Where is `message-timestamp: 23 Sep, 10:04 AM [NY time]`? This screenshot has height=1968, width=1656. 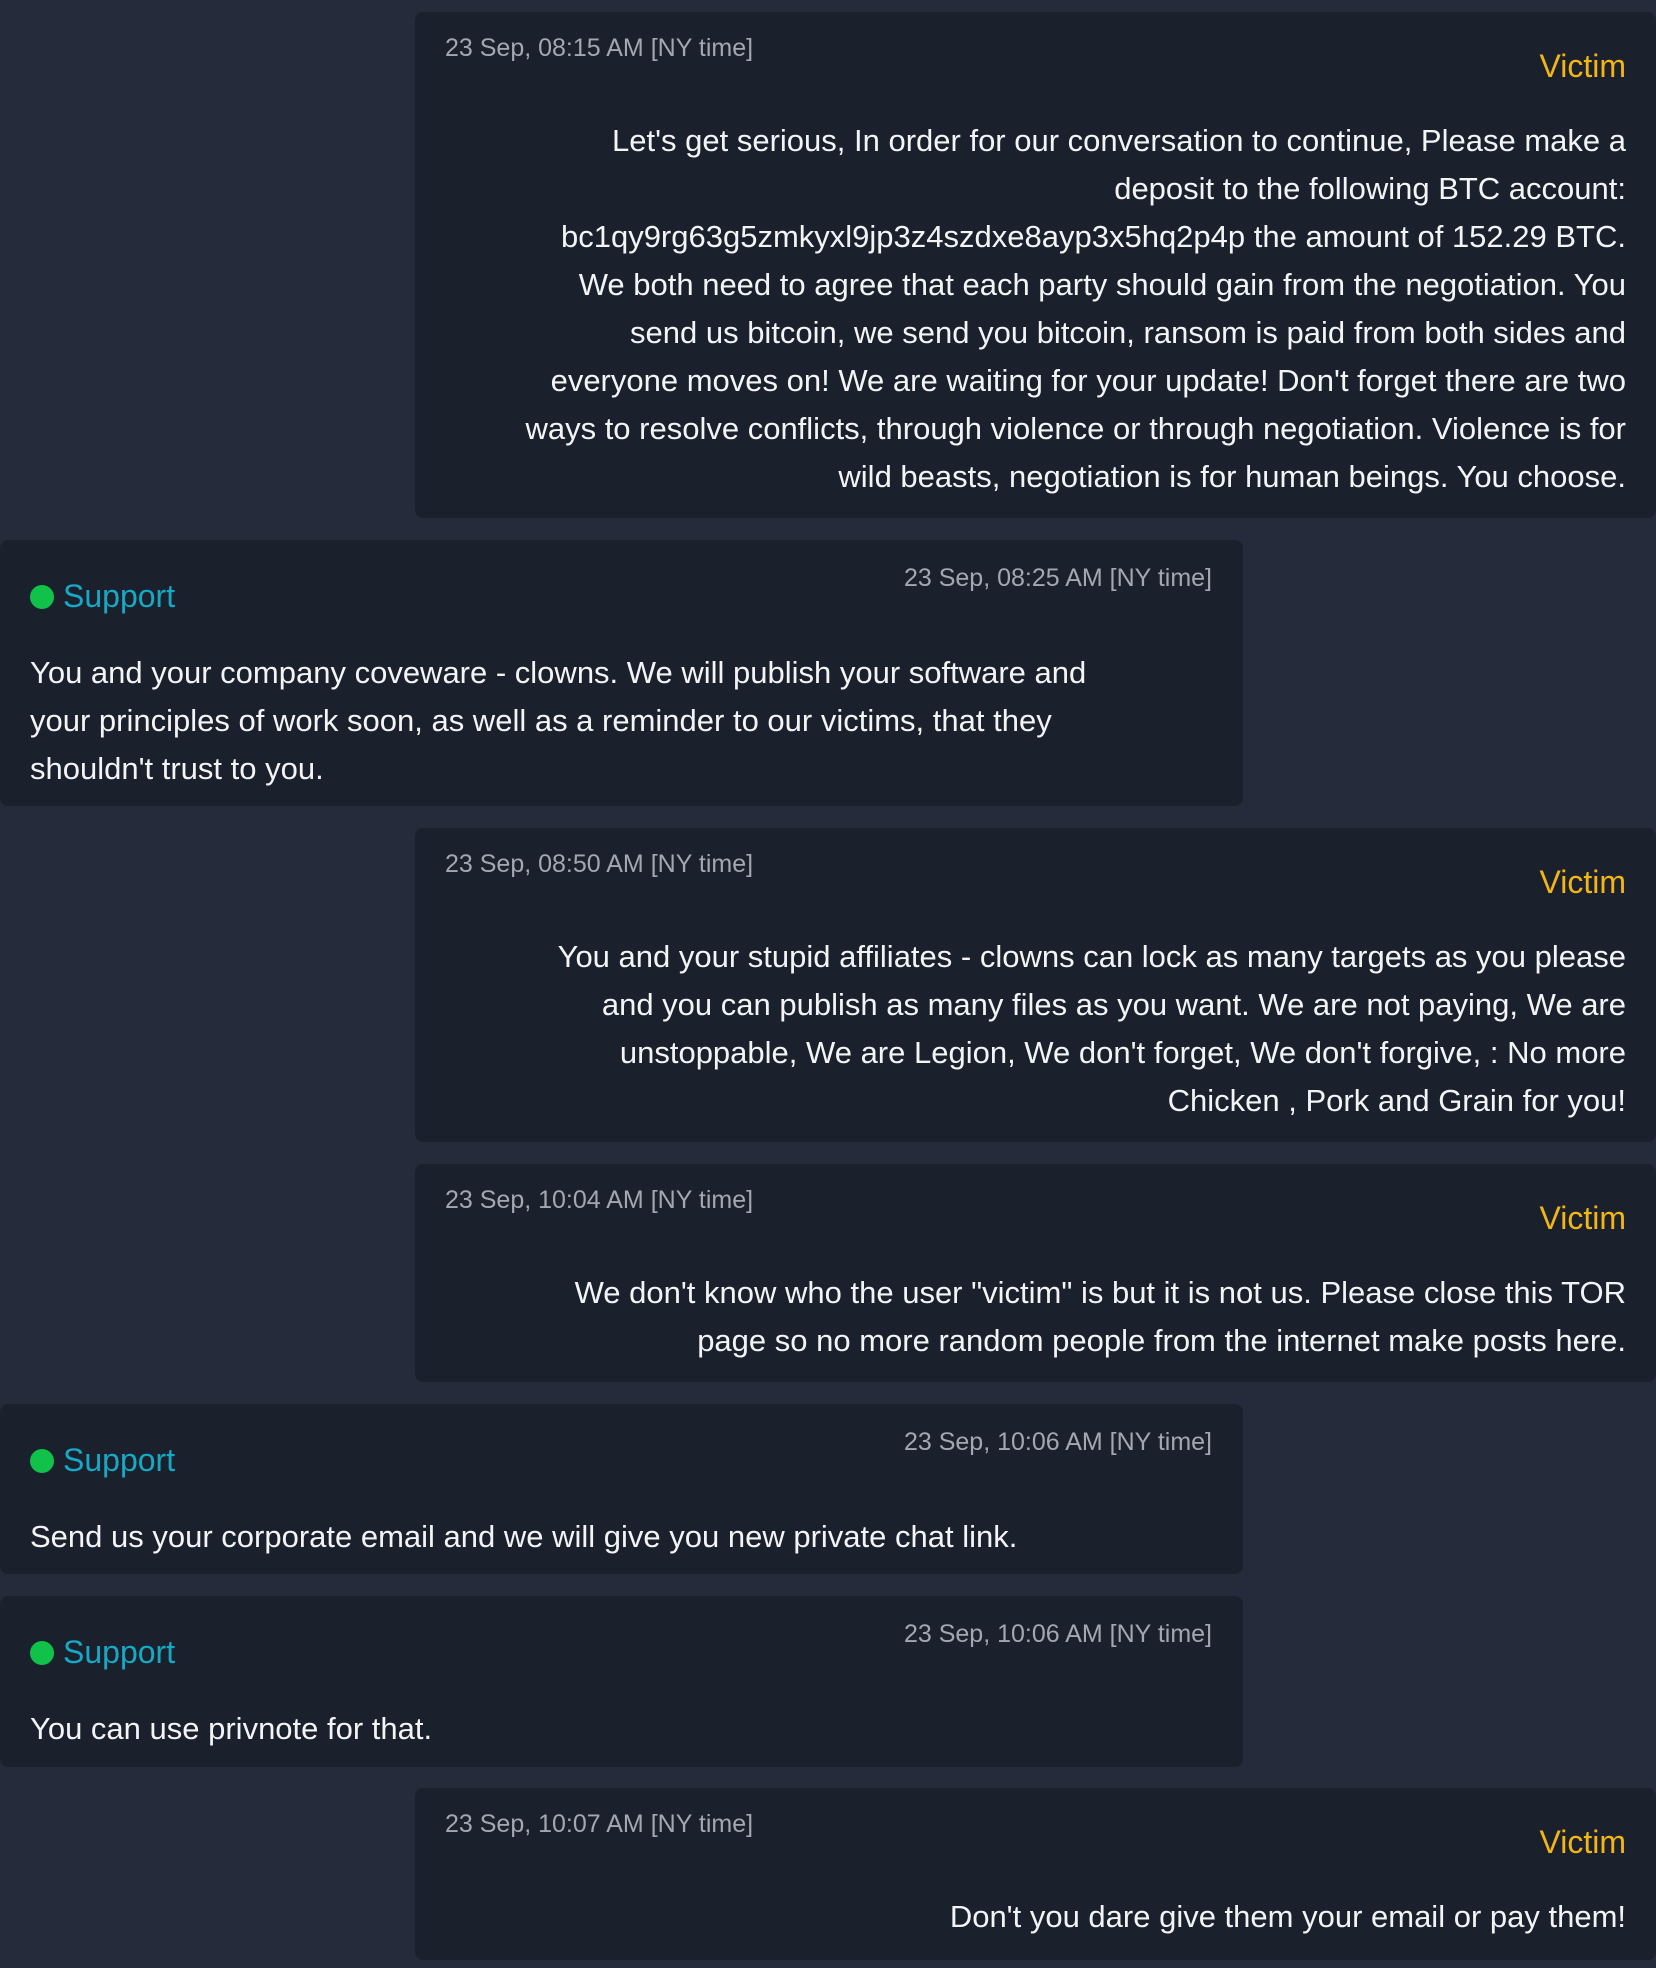
message-timestamp: 23 Sep, 10:04 AM [NY time] is located at coordinates (599, 1200).